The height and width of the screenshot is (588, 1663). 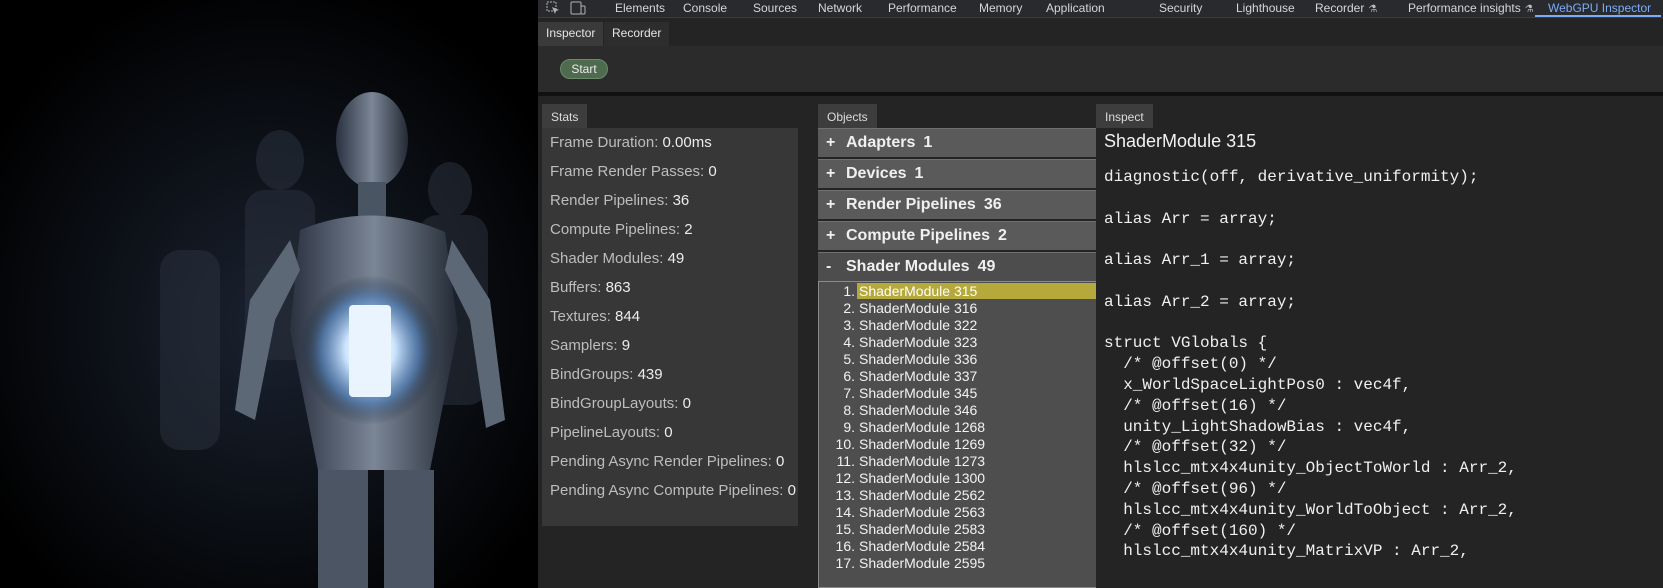 I want to click on shader-module-item: 11. ShaderModule 1273, so click(x=967, y=461).